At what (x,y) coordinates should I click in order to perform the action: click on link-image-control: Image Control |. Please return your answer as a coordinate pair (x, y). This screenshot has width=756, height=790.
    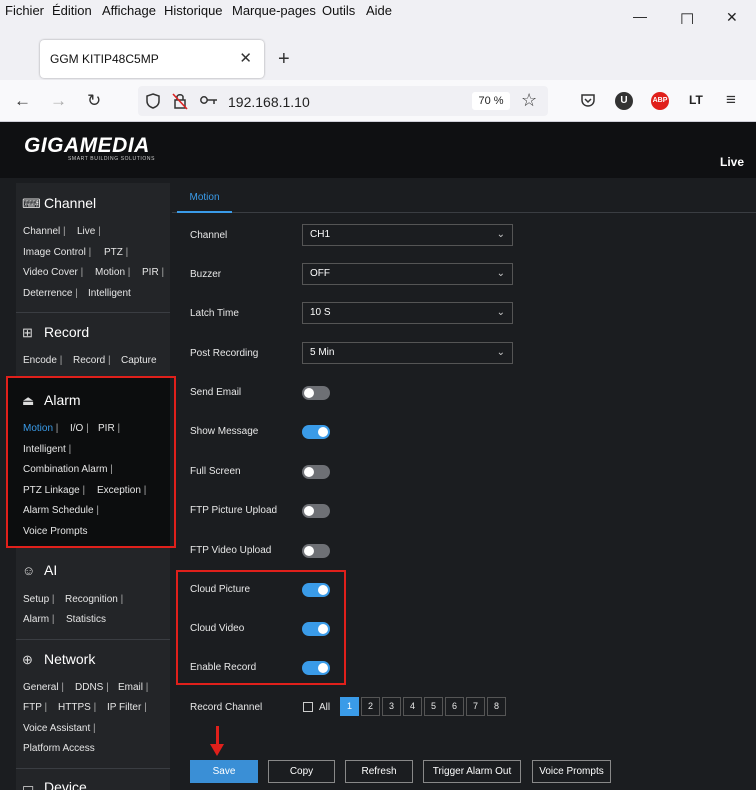
    Looking at the image, I should click on (57, 252).